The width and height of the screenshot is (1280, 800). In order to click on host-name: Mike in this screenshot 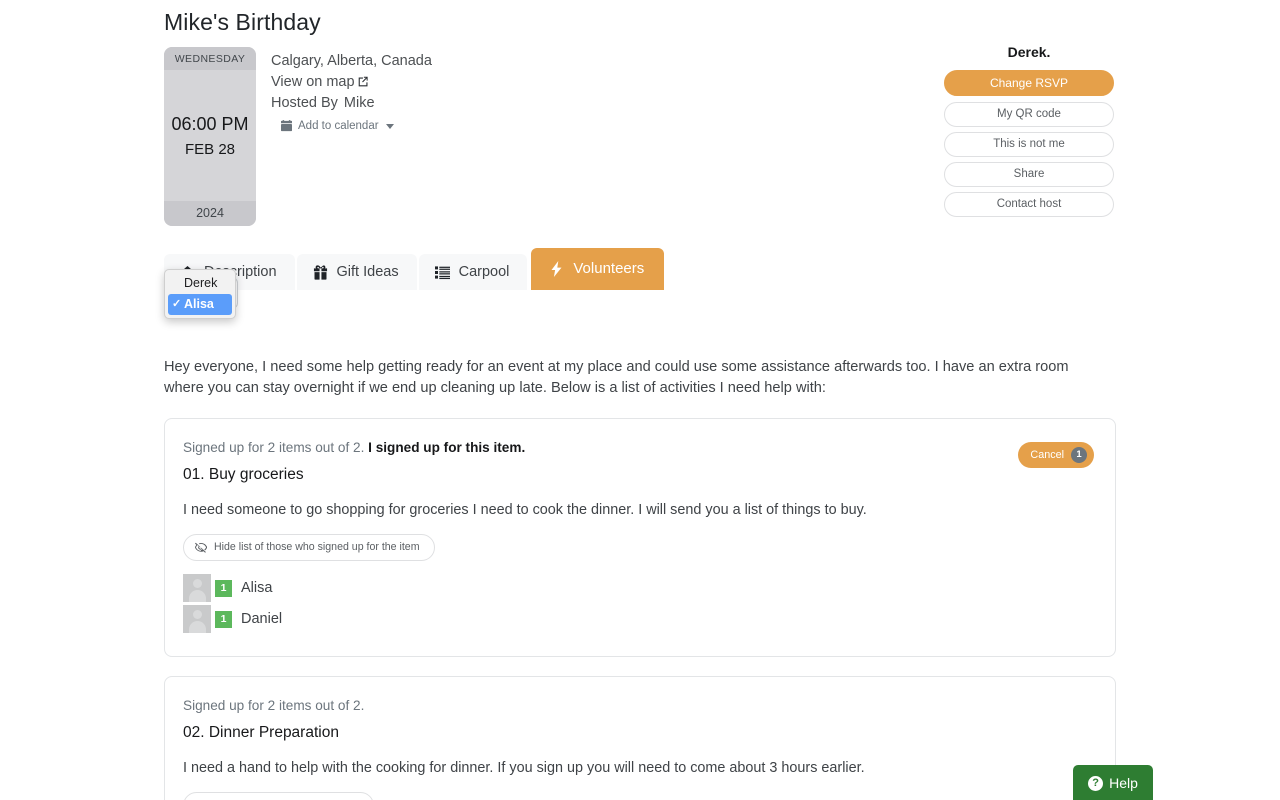, I will do `click(359, 103)`.